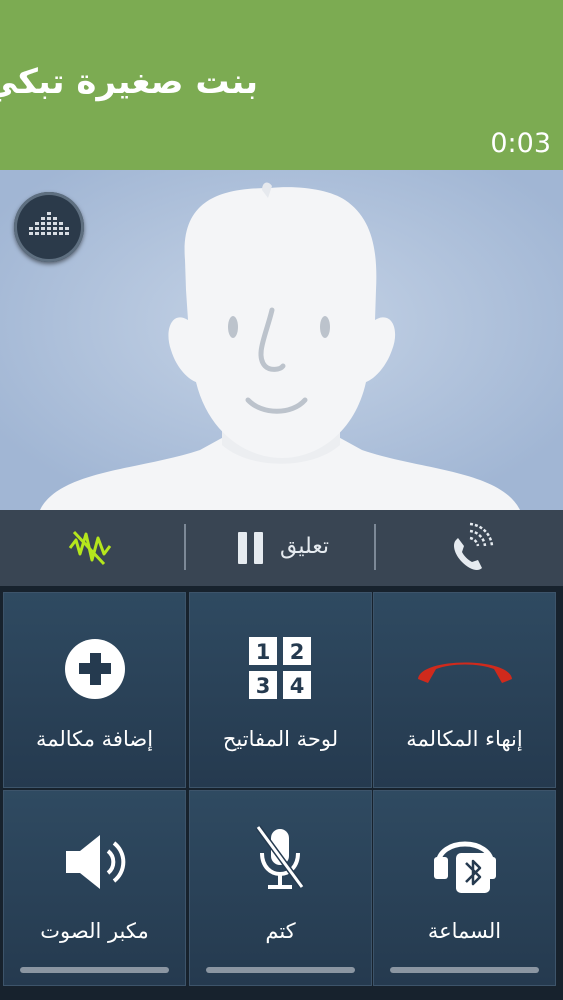 The height and width of the screenshot is (1000, 563). I want to click on keypad-label: لوحة المفاتيح, so click(280, 739).